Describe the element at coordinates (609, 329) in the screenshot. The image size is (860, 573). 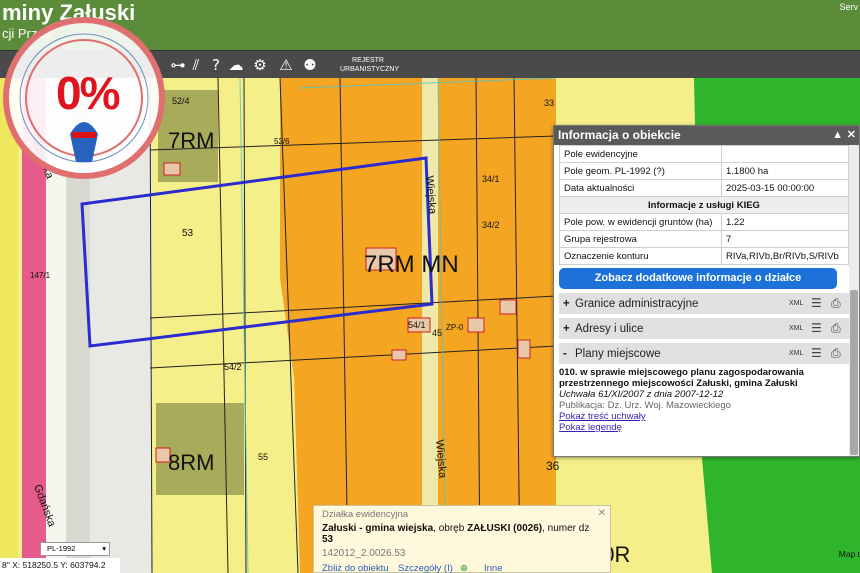
I see `section-label: Adresy i ulice` at that location.